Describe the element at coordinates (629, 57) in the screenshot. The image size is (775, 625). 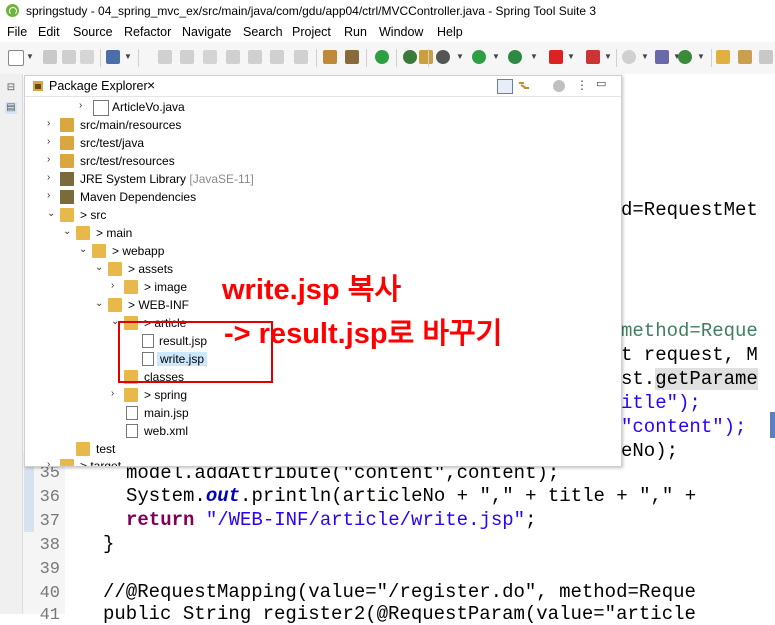
I see `settings-icon` at that location.